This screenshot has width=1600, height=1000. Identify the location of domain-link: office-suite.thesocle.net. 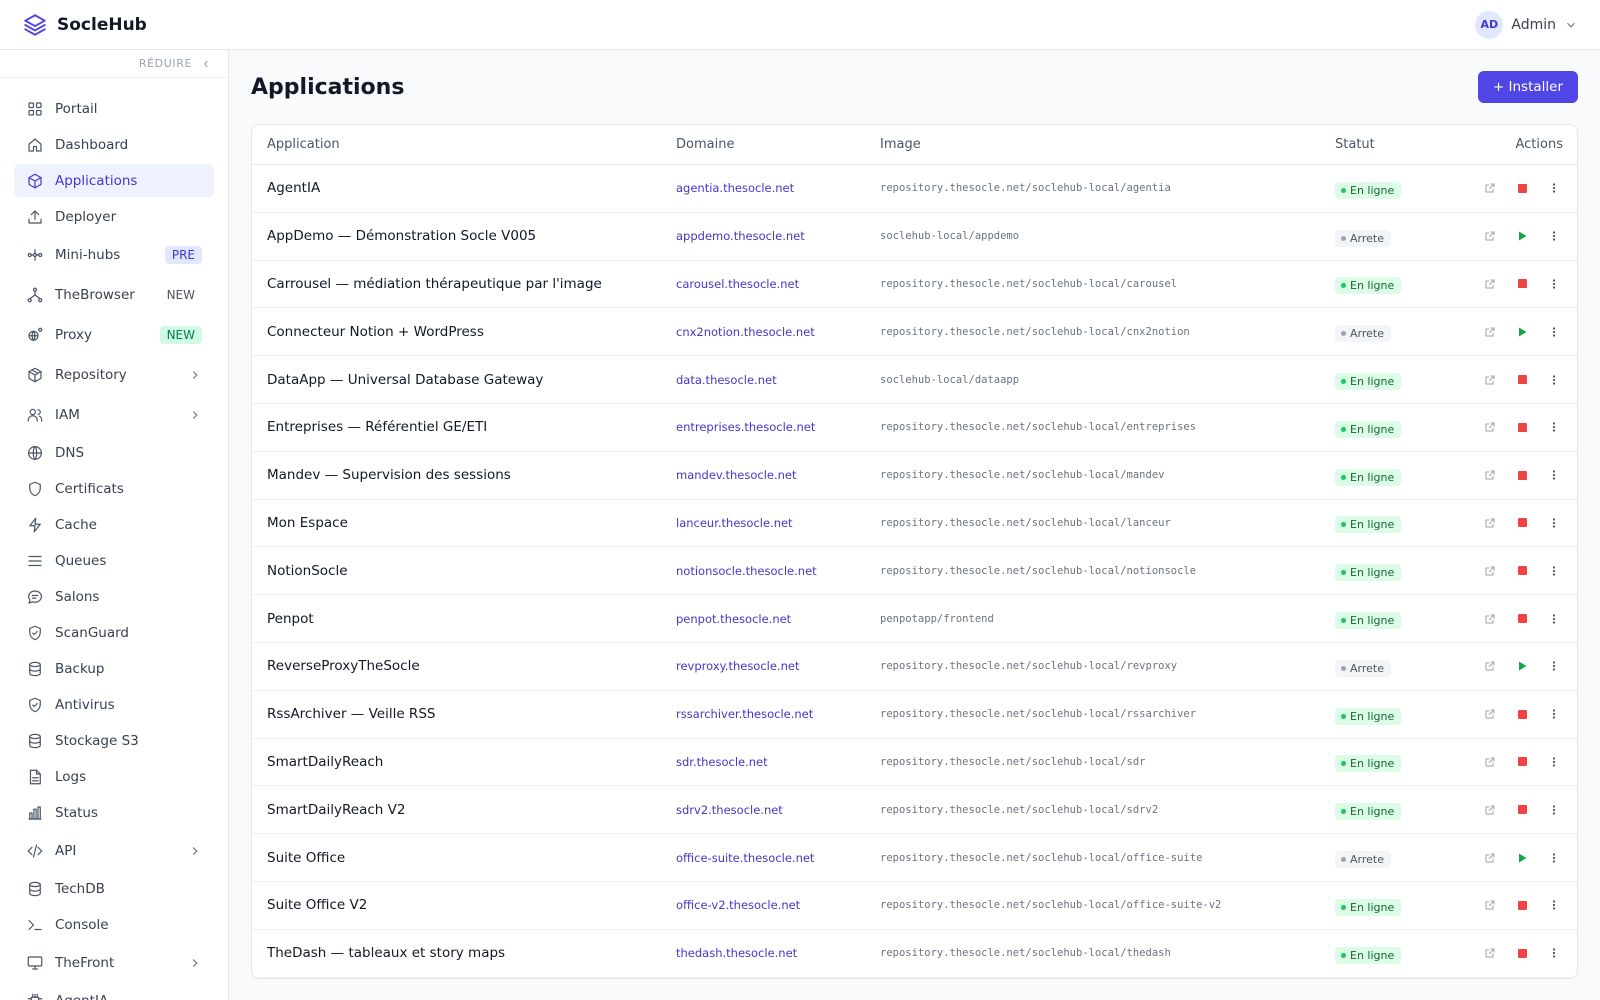
(745, 858).